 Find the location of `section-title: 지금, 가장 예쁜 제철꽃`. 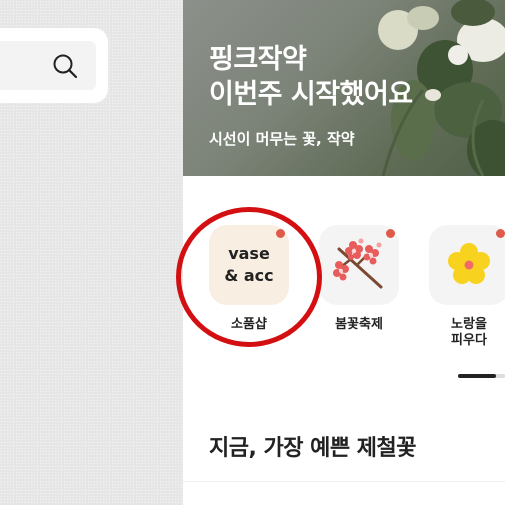

section-title: 지금, 가장 예쁜 제철꽃 is located at coordinates (313, 448).